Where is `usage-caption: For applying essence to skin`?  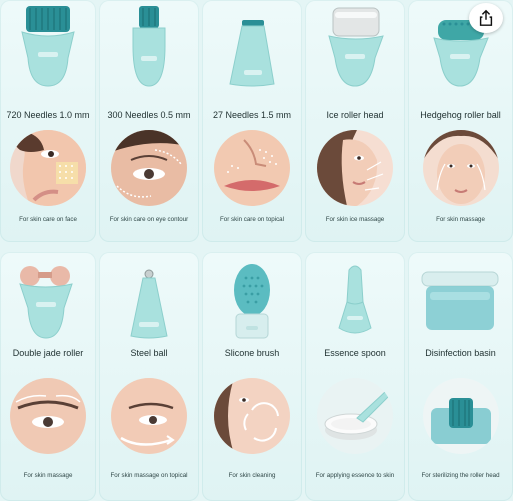
usage-caption: For applying essence to skin is located at coordinates (355, 475).